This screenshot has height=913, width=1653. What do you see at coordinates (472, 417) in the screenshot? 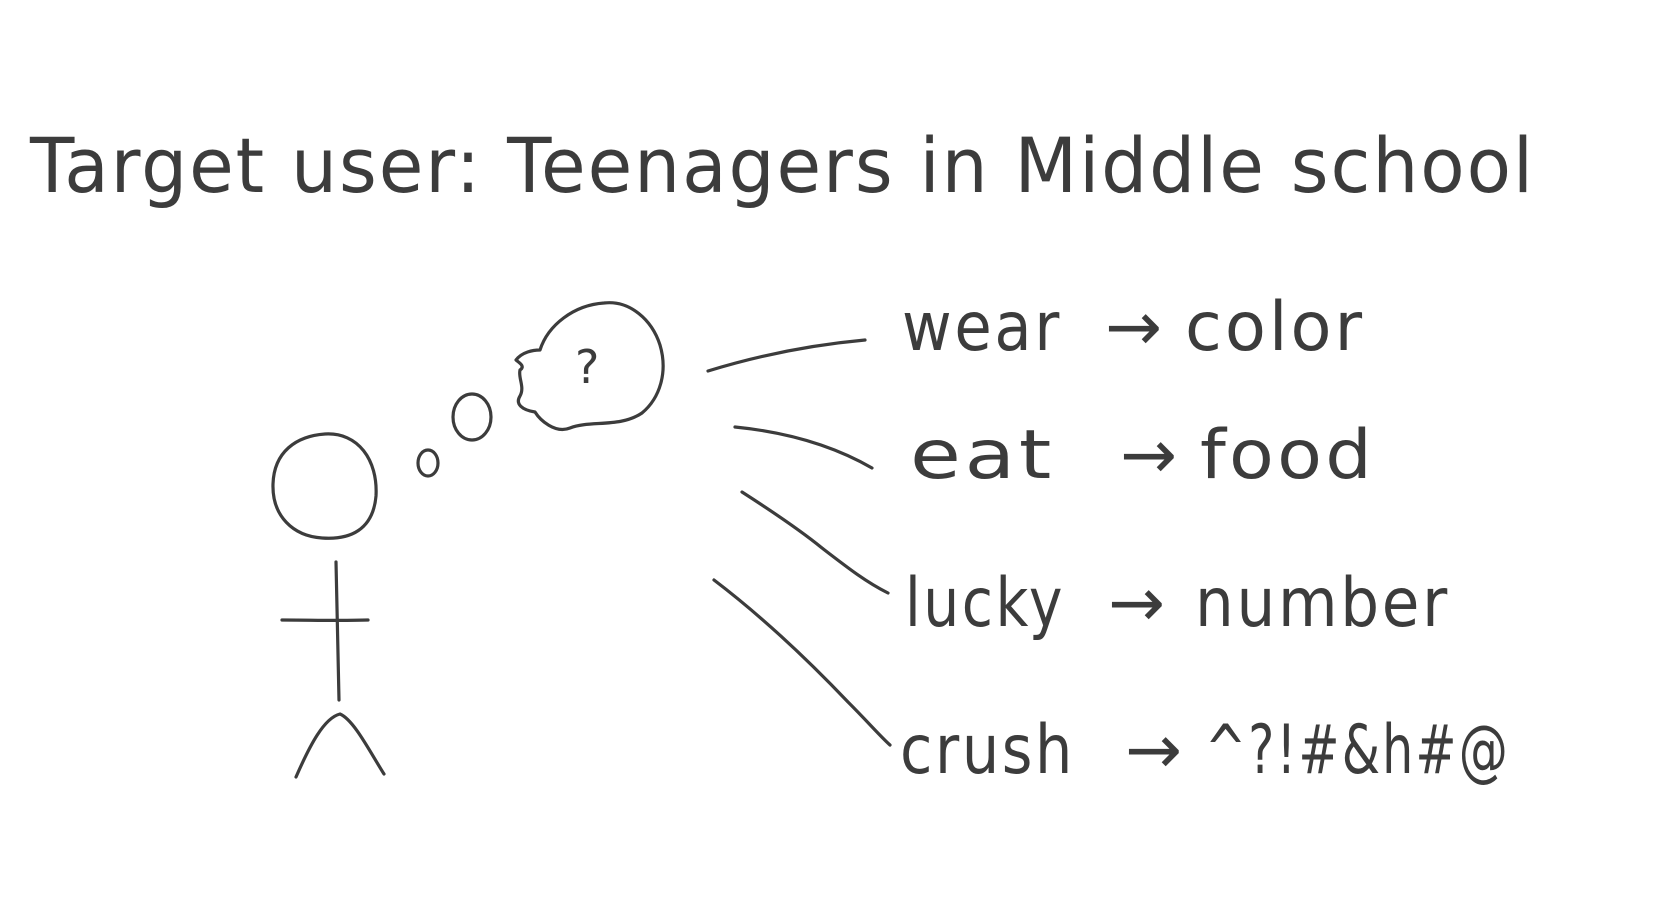
I see `thought-dot-large` at bounding box center [472, 417].